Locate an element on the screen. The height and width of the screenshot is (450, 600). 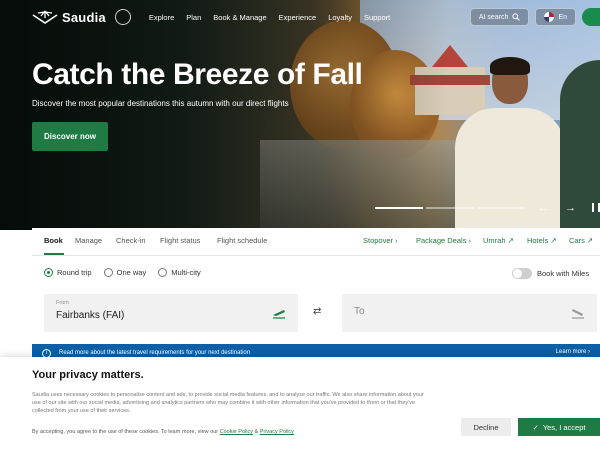
swap-icon: ⇄ is located at coordinates (317, 311).